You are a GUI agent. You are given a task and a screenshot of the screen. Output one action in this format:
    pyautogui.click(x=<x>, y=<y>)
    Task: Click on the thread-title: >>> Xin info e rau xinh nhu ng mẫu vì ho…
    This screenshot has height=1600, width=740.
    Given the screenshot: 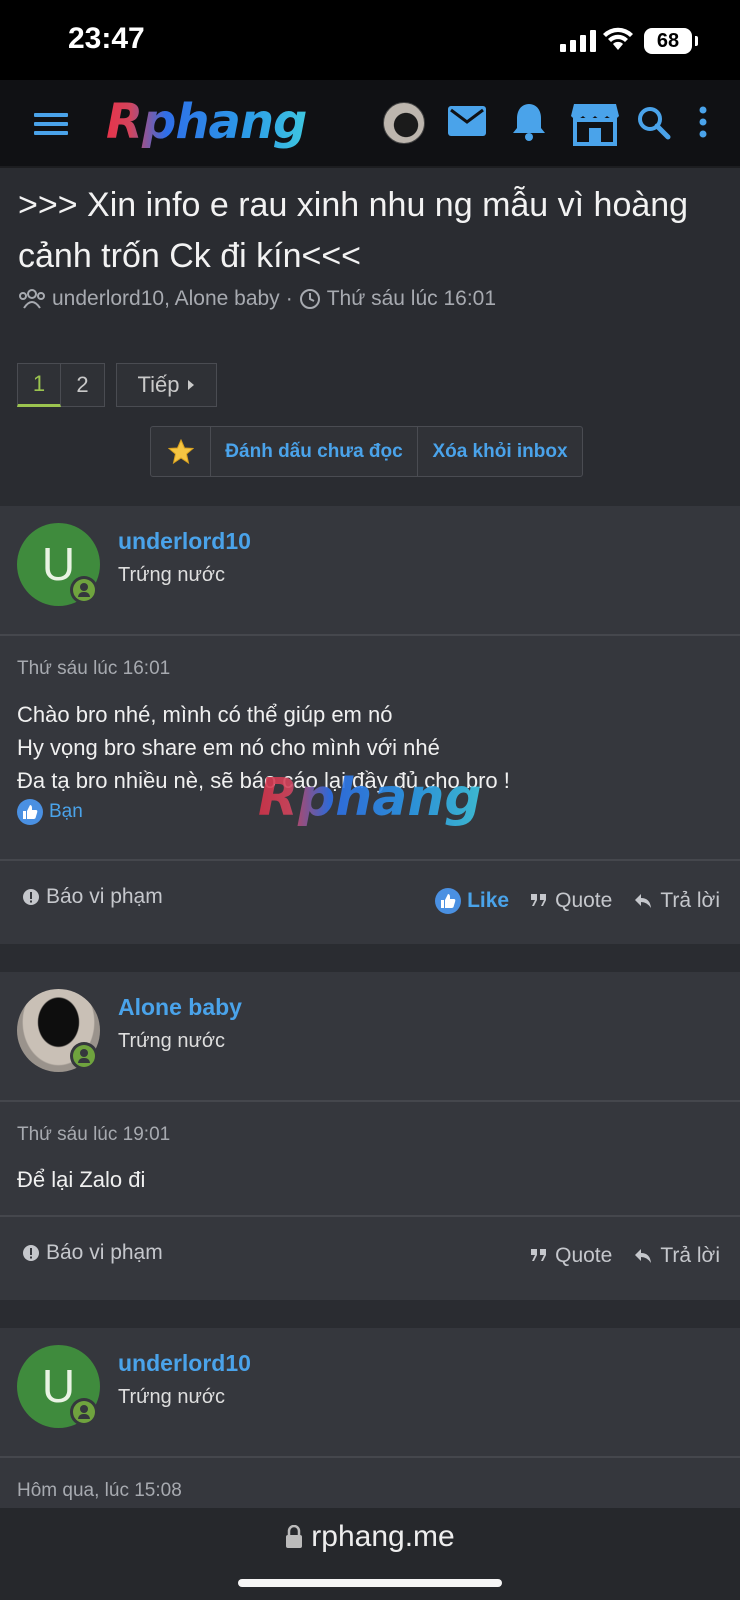 What is the action you would take?
    pyautogui.click(x=353, y=230)
    